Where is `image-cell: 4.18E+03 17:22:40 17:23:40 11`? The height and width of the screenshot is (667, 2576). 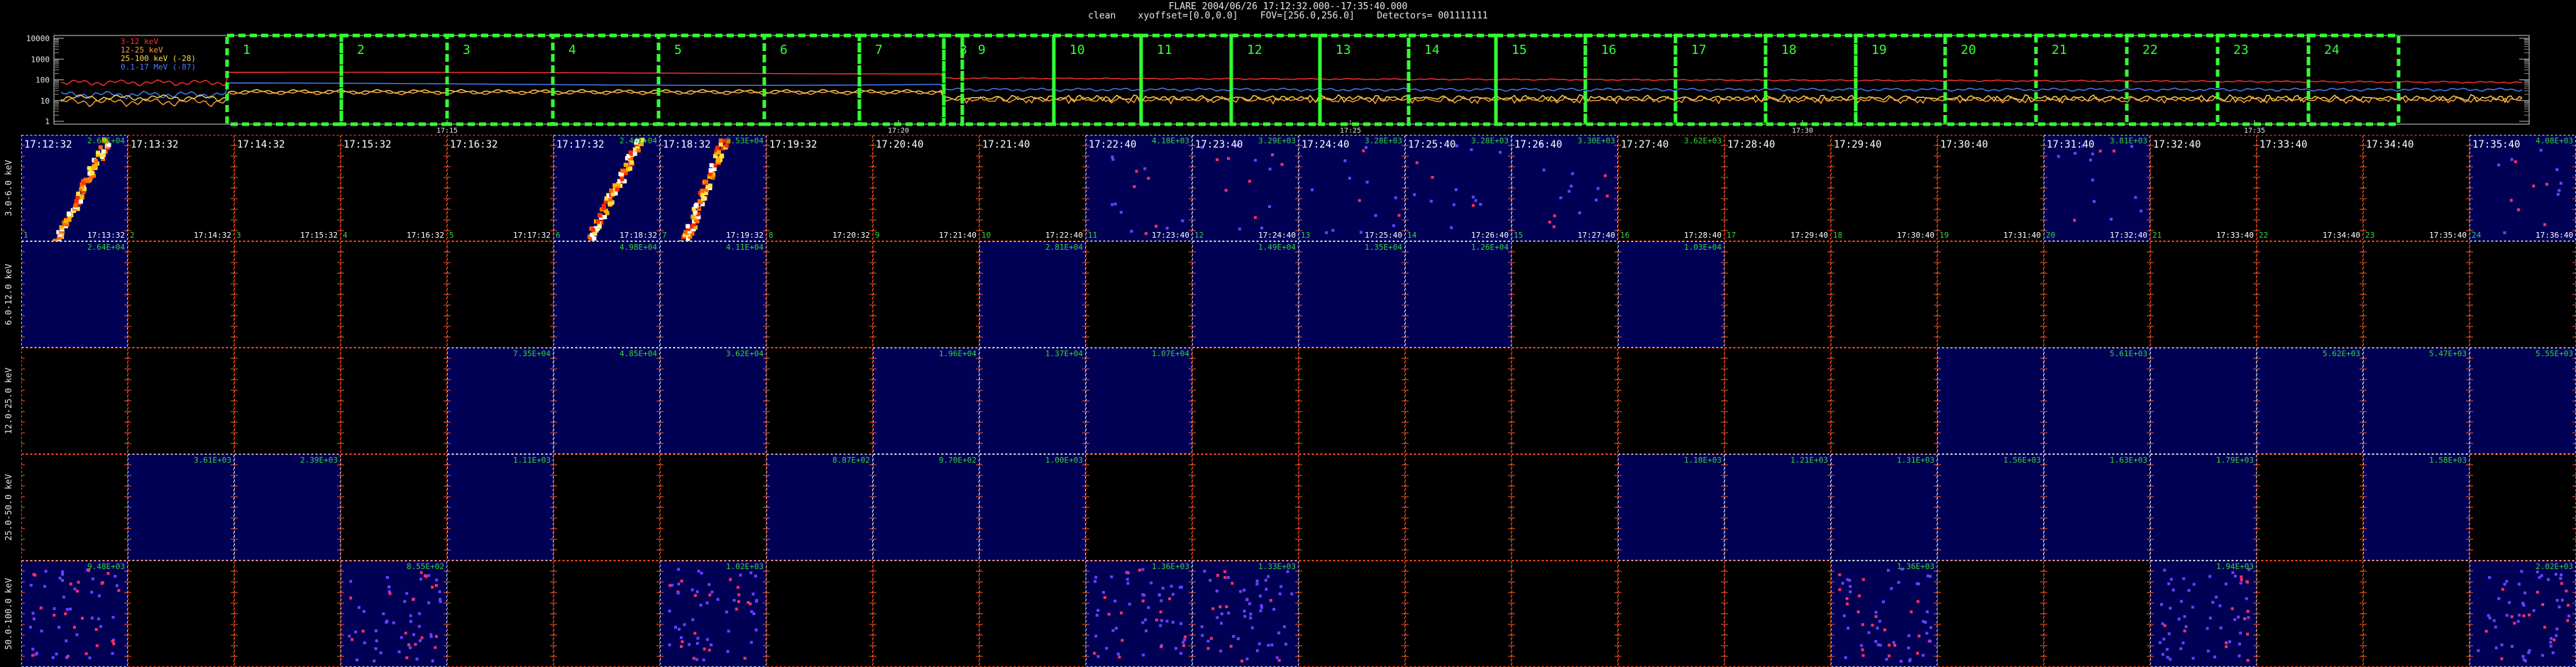 image-cell: 4.18E+03 17:22:40 17:23:40 11 is located at coordinates (1139, 188).